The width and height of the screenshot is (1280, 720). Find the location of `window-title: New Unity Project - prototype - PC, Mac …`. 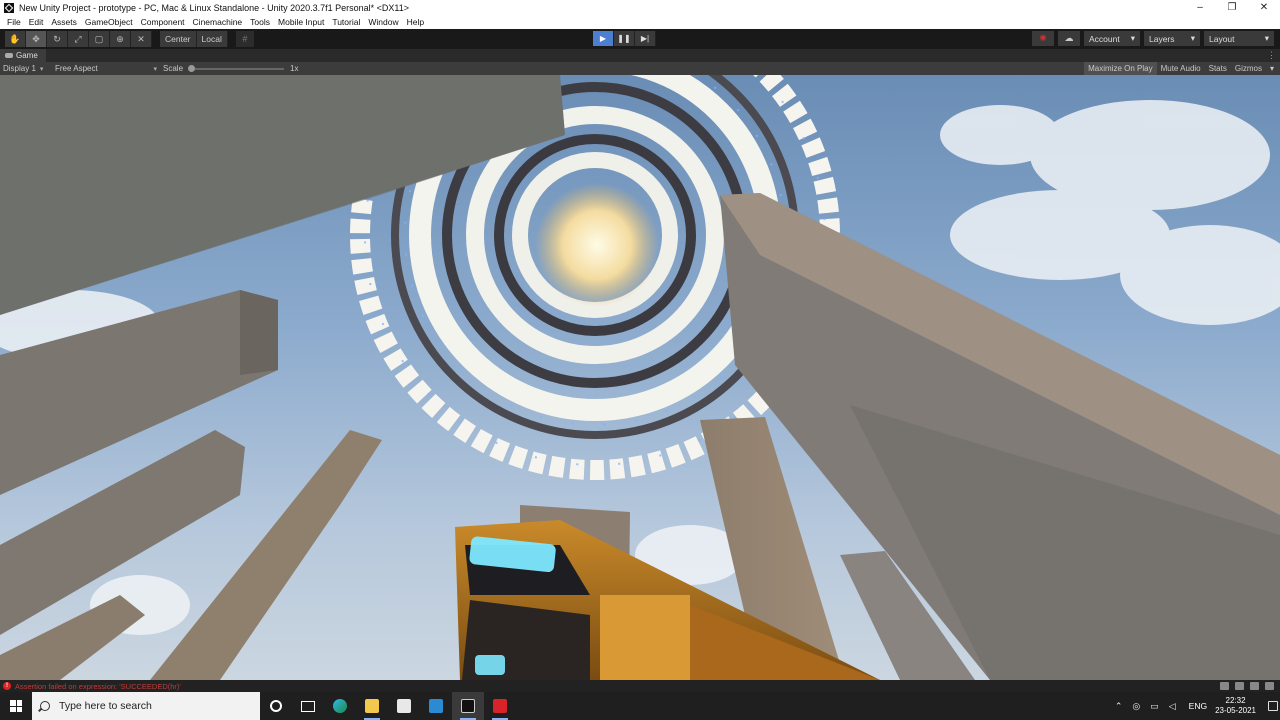

window-title: New Unity Project - prototype - PC, Mac … is located at coordinates (214, 7).